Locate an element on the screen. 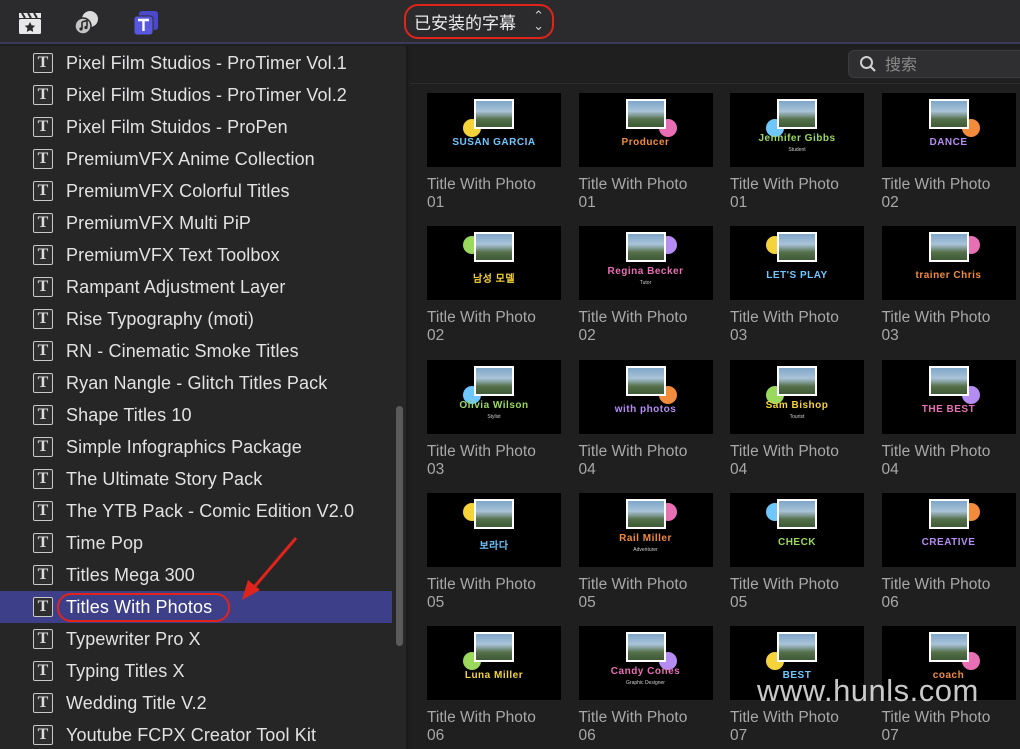 The height and width of the screenshot is (749, 1020). thumbnail-caption: Rail Miller is located at coordinates (645, 538).